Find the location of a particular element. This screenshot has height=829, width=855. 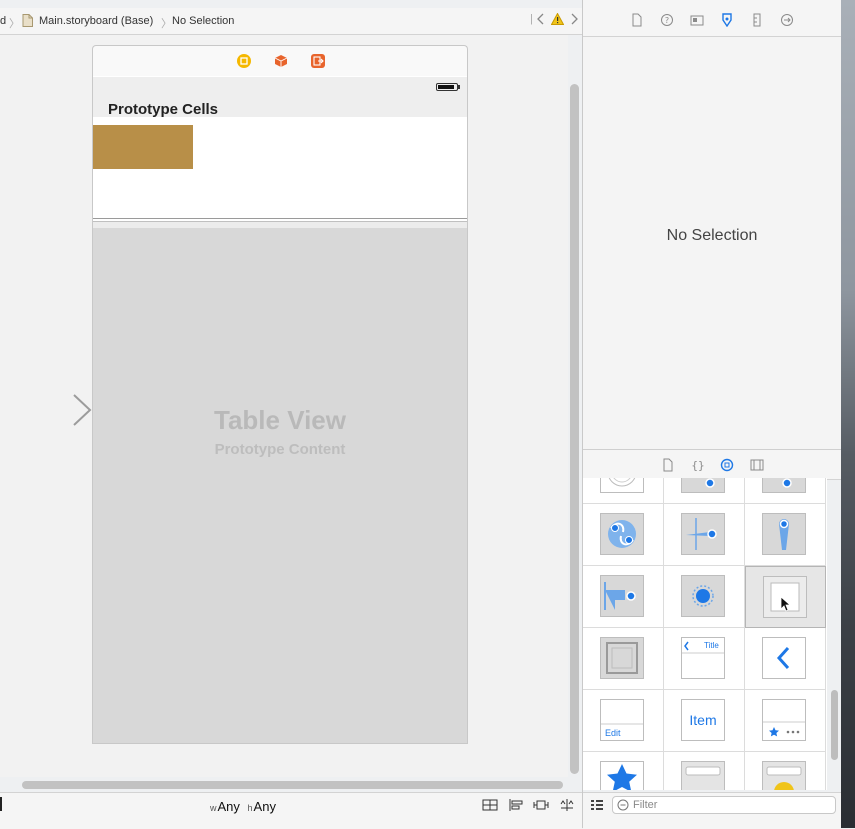

file-inspector-icon is located at coordinates (637, 20).